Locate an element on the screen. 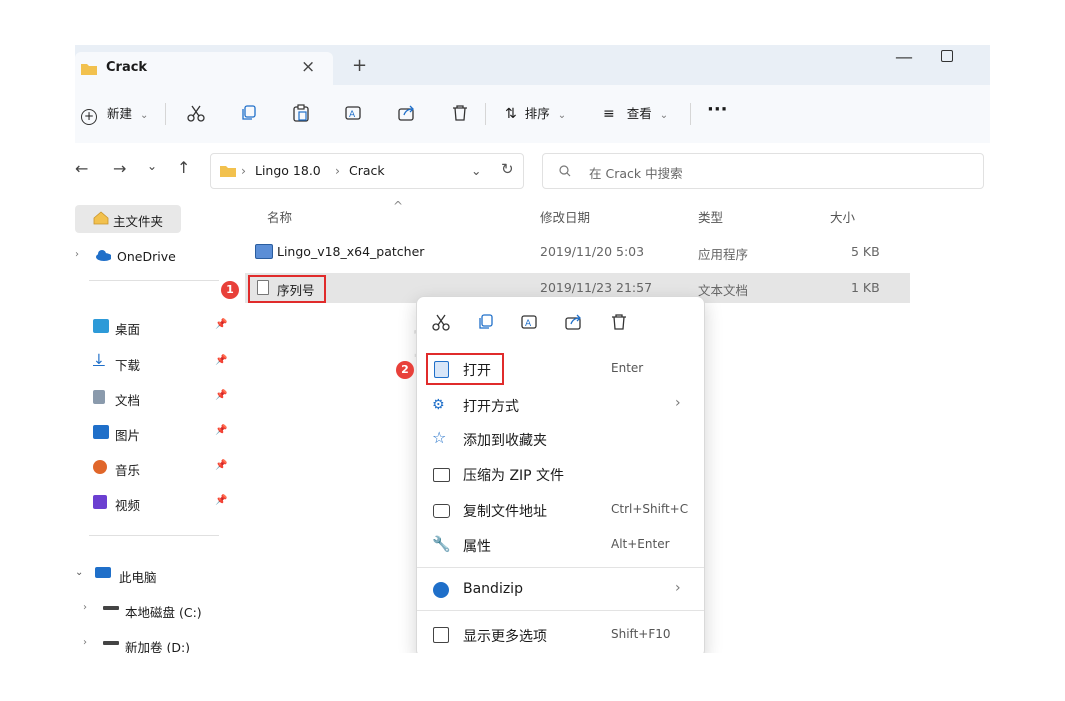  copy-path-icon is located at coordinates (441, 511).